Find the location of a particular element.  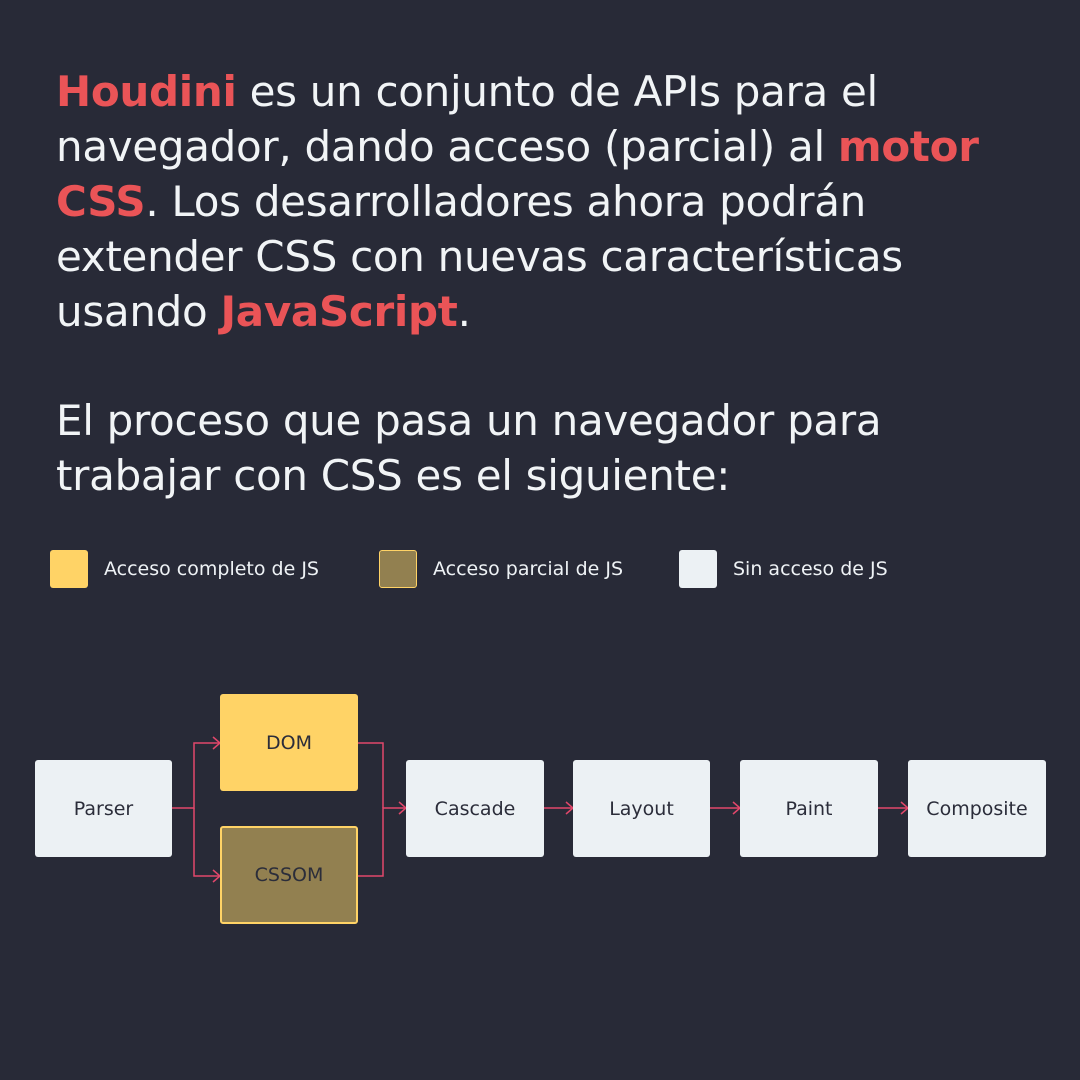

connector-parser-cssom is located at coordinates (206, 842).